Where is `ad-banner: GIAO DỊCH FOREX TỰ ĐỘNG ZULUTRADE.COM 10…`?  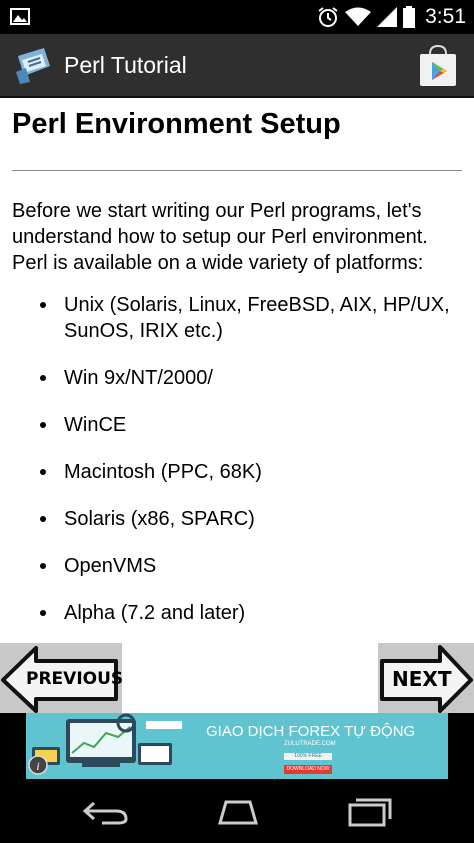
ad-banner: GIAO DỊCH FOREX TỰ ĐỘNG ZULUTRADE.COM 10… is located at coordinates (237, 746).